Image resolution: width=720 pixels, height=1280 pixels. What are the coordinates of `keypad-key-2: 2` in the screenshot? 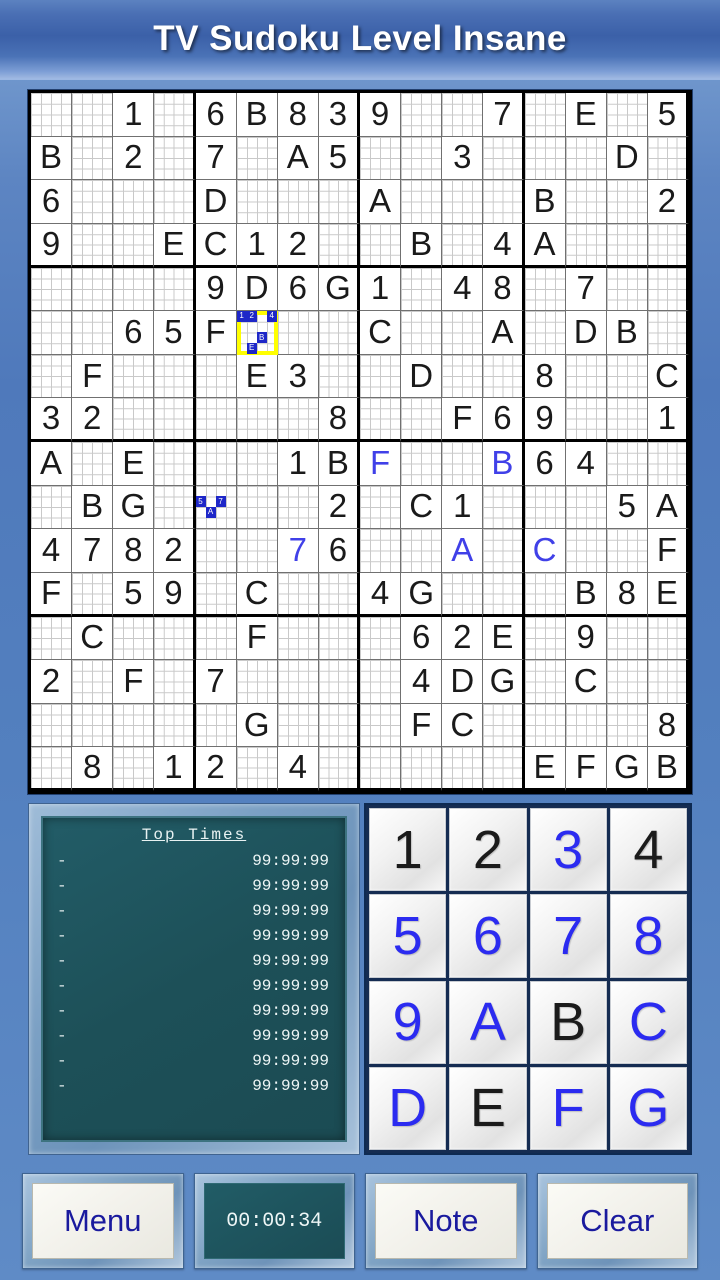 It's located at (488, 850).